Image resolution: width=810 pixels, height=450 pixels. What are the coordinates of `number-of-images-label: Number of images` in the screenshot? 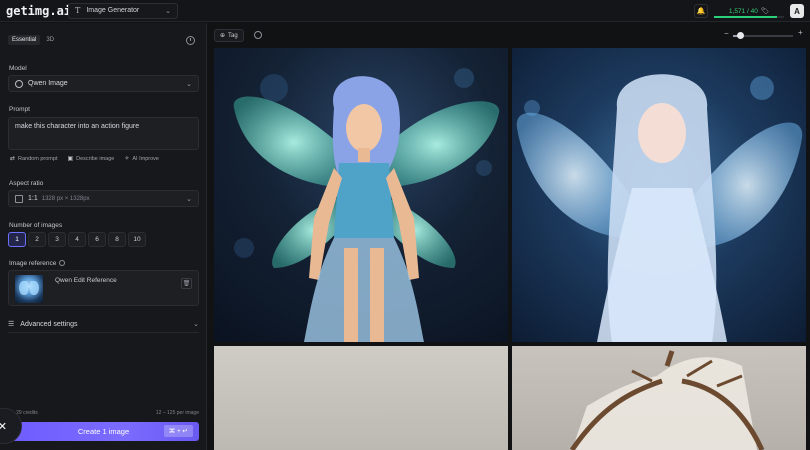 It's located at (36, 225).